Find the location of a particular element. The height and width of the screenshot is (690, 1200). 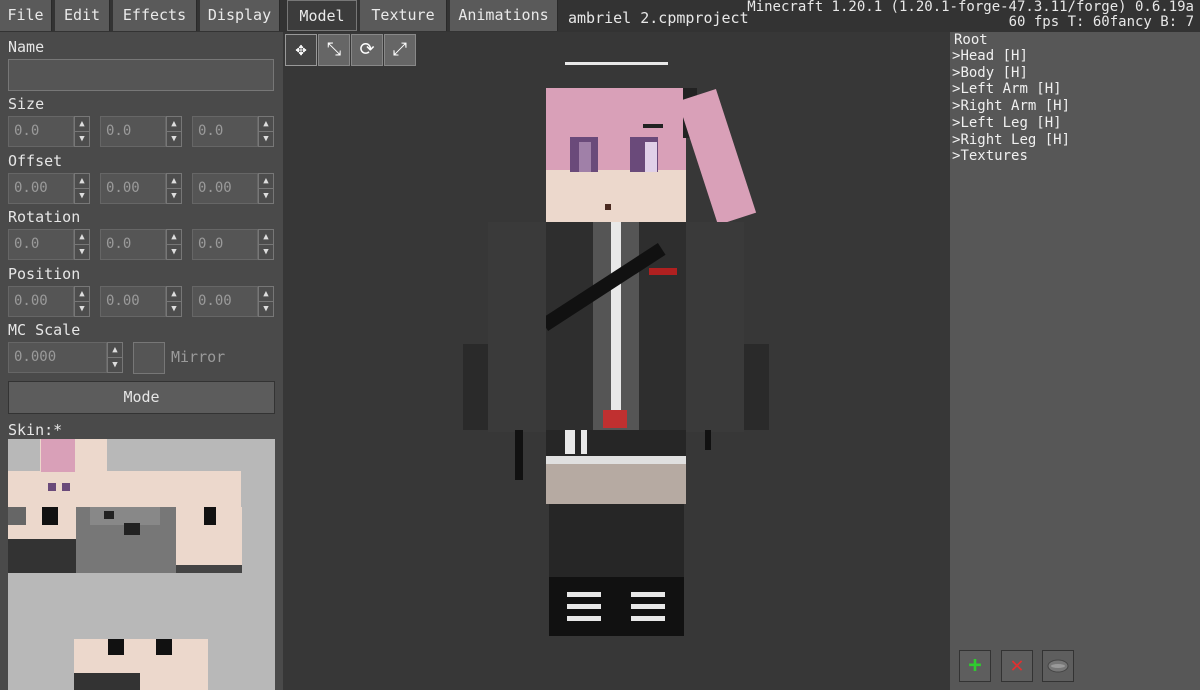

tree-item-label: Body [H] is located at coordinates (994, 73).